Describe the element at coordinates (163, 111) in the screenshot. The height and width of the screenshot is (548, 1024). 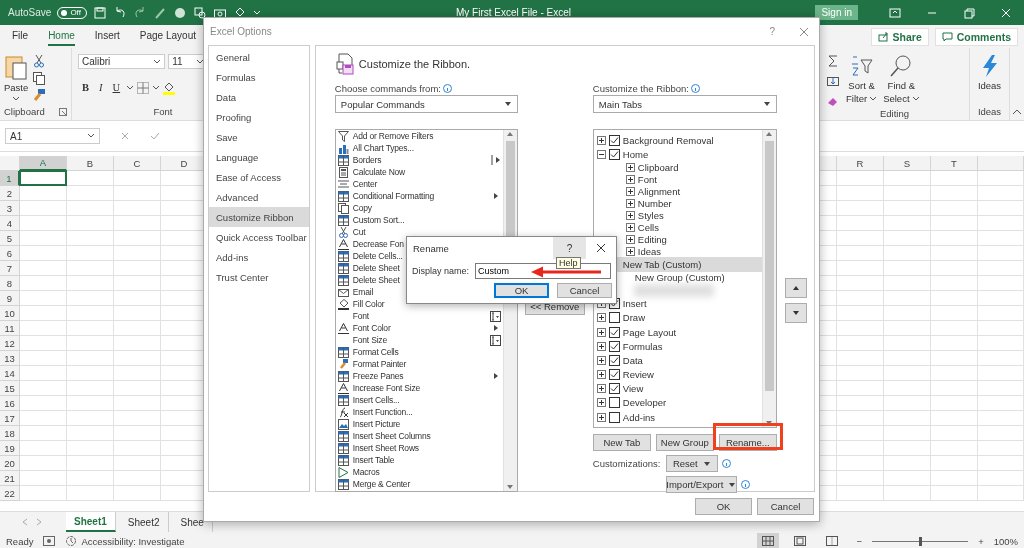
I see `group-label: Font` at that location.